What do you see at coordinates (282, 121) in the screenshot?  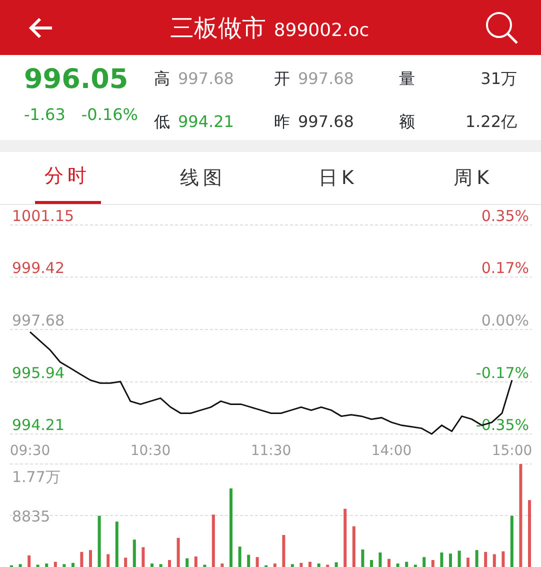 I see `stat-label: 昨` at bounding box center [282, 121].